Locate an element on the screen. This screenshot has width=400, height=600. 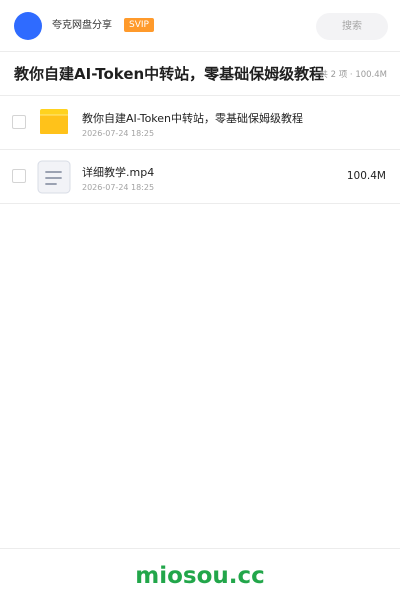
file-size: 100.4M is located at coordinates (366, 176).